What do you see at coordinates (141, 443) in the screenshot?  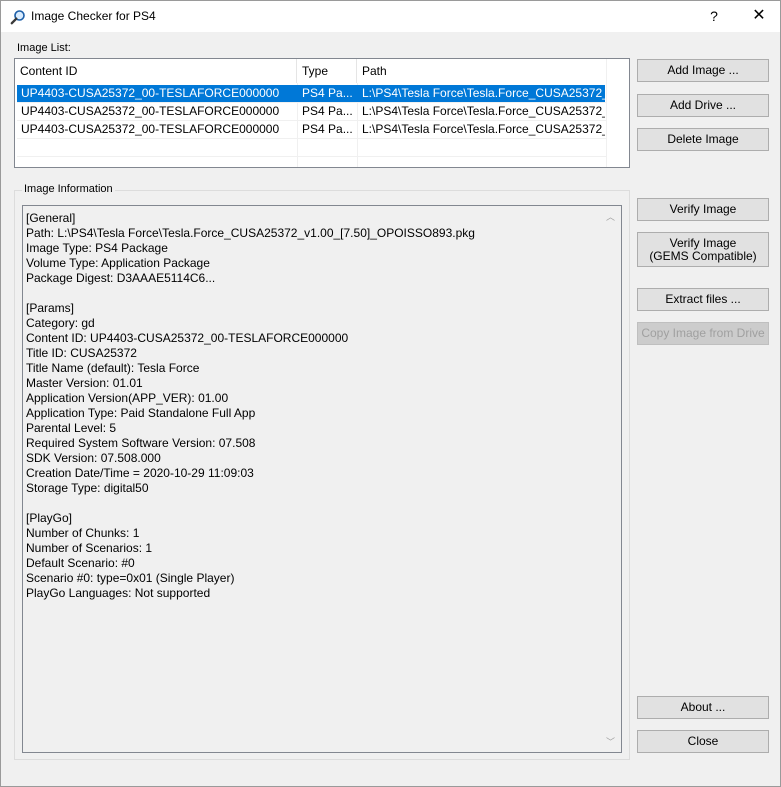 I see `info-line: Required System Software Version: 07.508` at bounding box center [141, 443].